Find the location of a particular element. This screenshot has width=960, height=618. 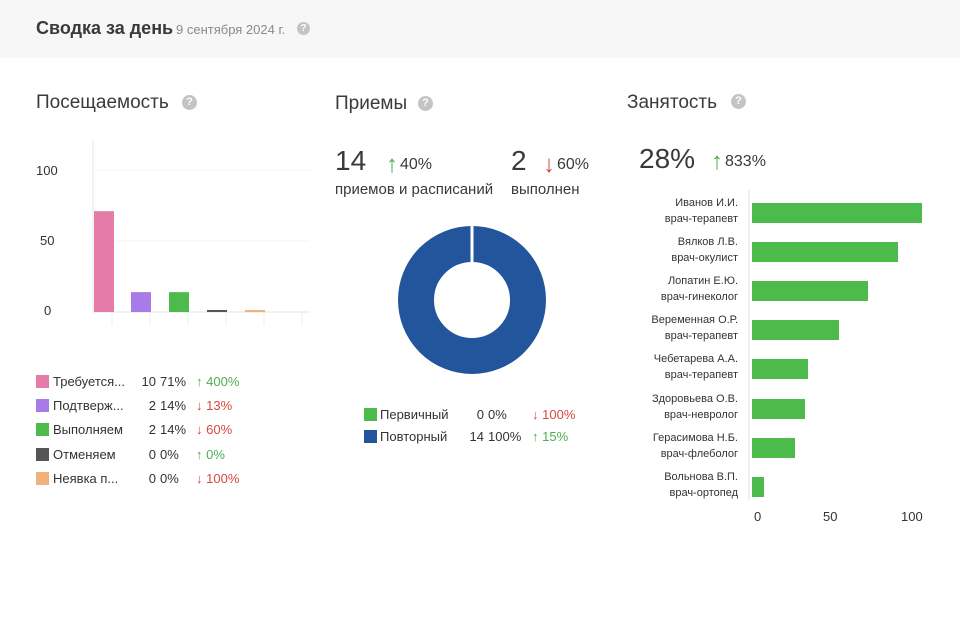

doctor-name: Иванов И.И. is located at coordinates (706, 203).